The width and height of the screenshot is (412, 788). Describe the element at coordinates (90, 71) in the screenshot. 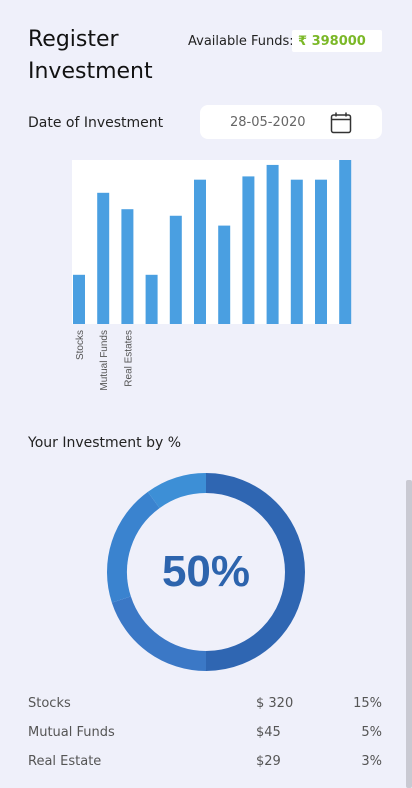

I see `page-title-line2: Investment` at that location.